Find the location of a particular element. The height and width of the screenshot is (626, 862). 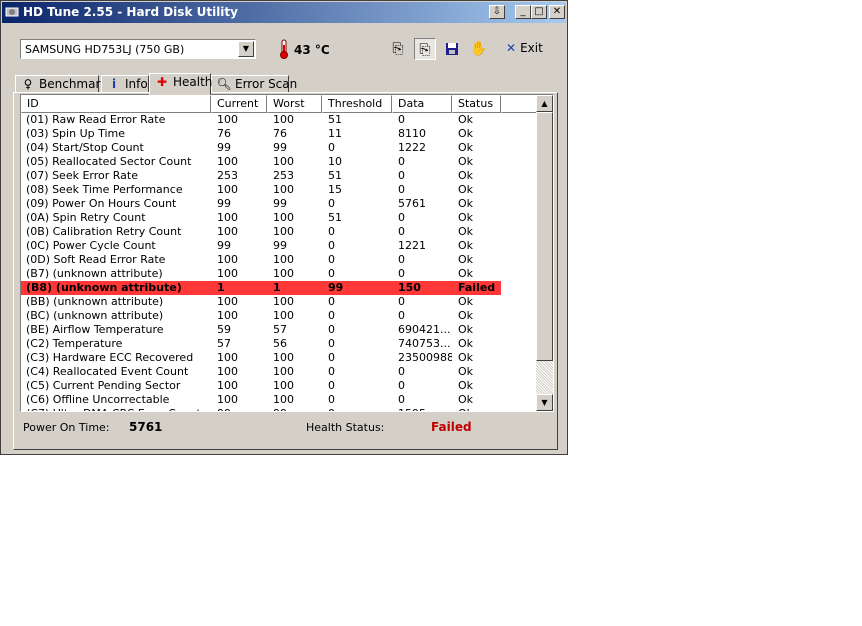

table-row: (09) Power On Hours Count 99 99 0 5761 Ok is located at coordinates (279, 204).